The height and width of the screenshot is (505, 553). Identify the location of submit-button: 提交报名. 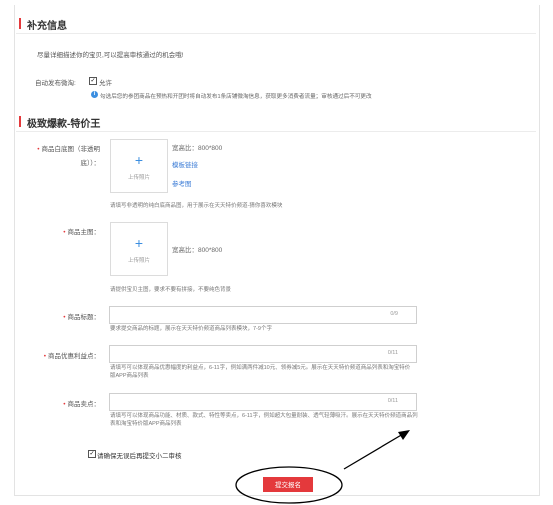
(288, 484).